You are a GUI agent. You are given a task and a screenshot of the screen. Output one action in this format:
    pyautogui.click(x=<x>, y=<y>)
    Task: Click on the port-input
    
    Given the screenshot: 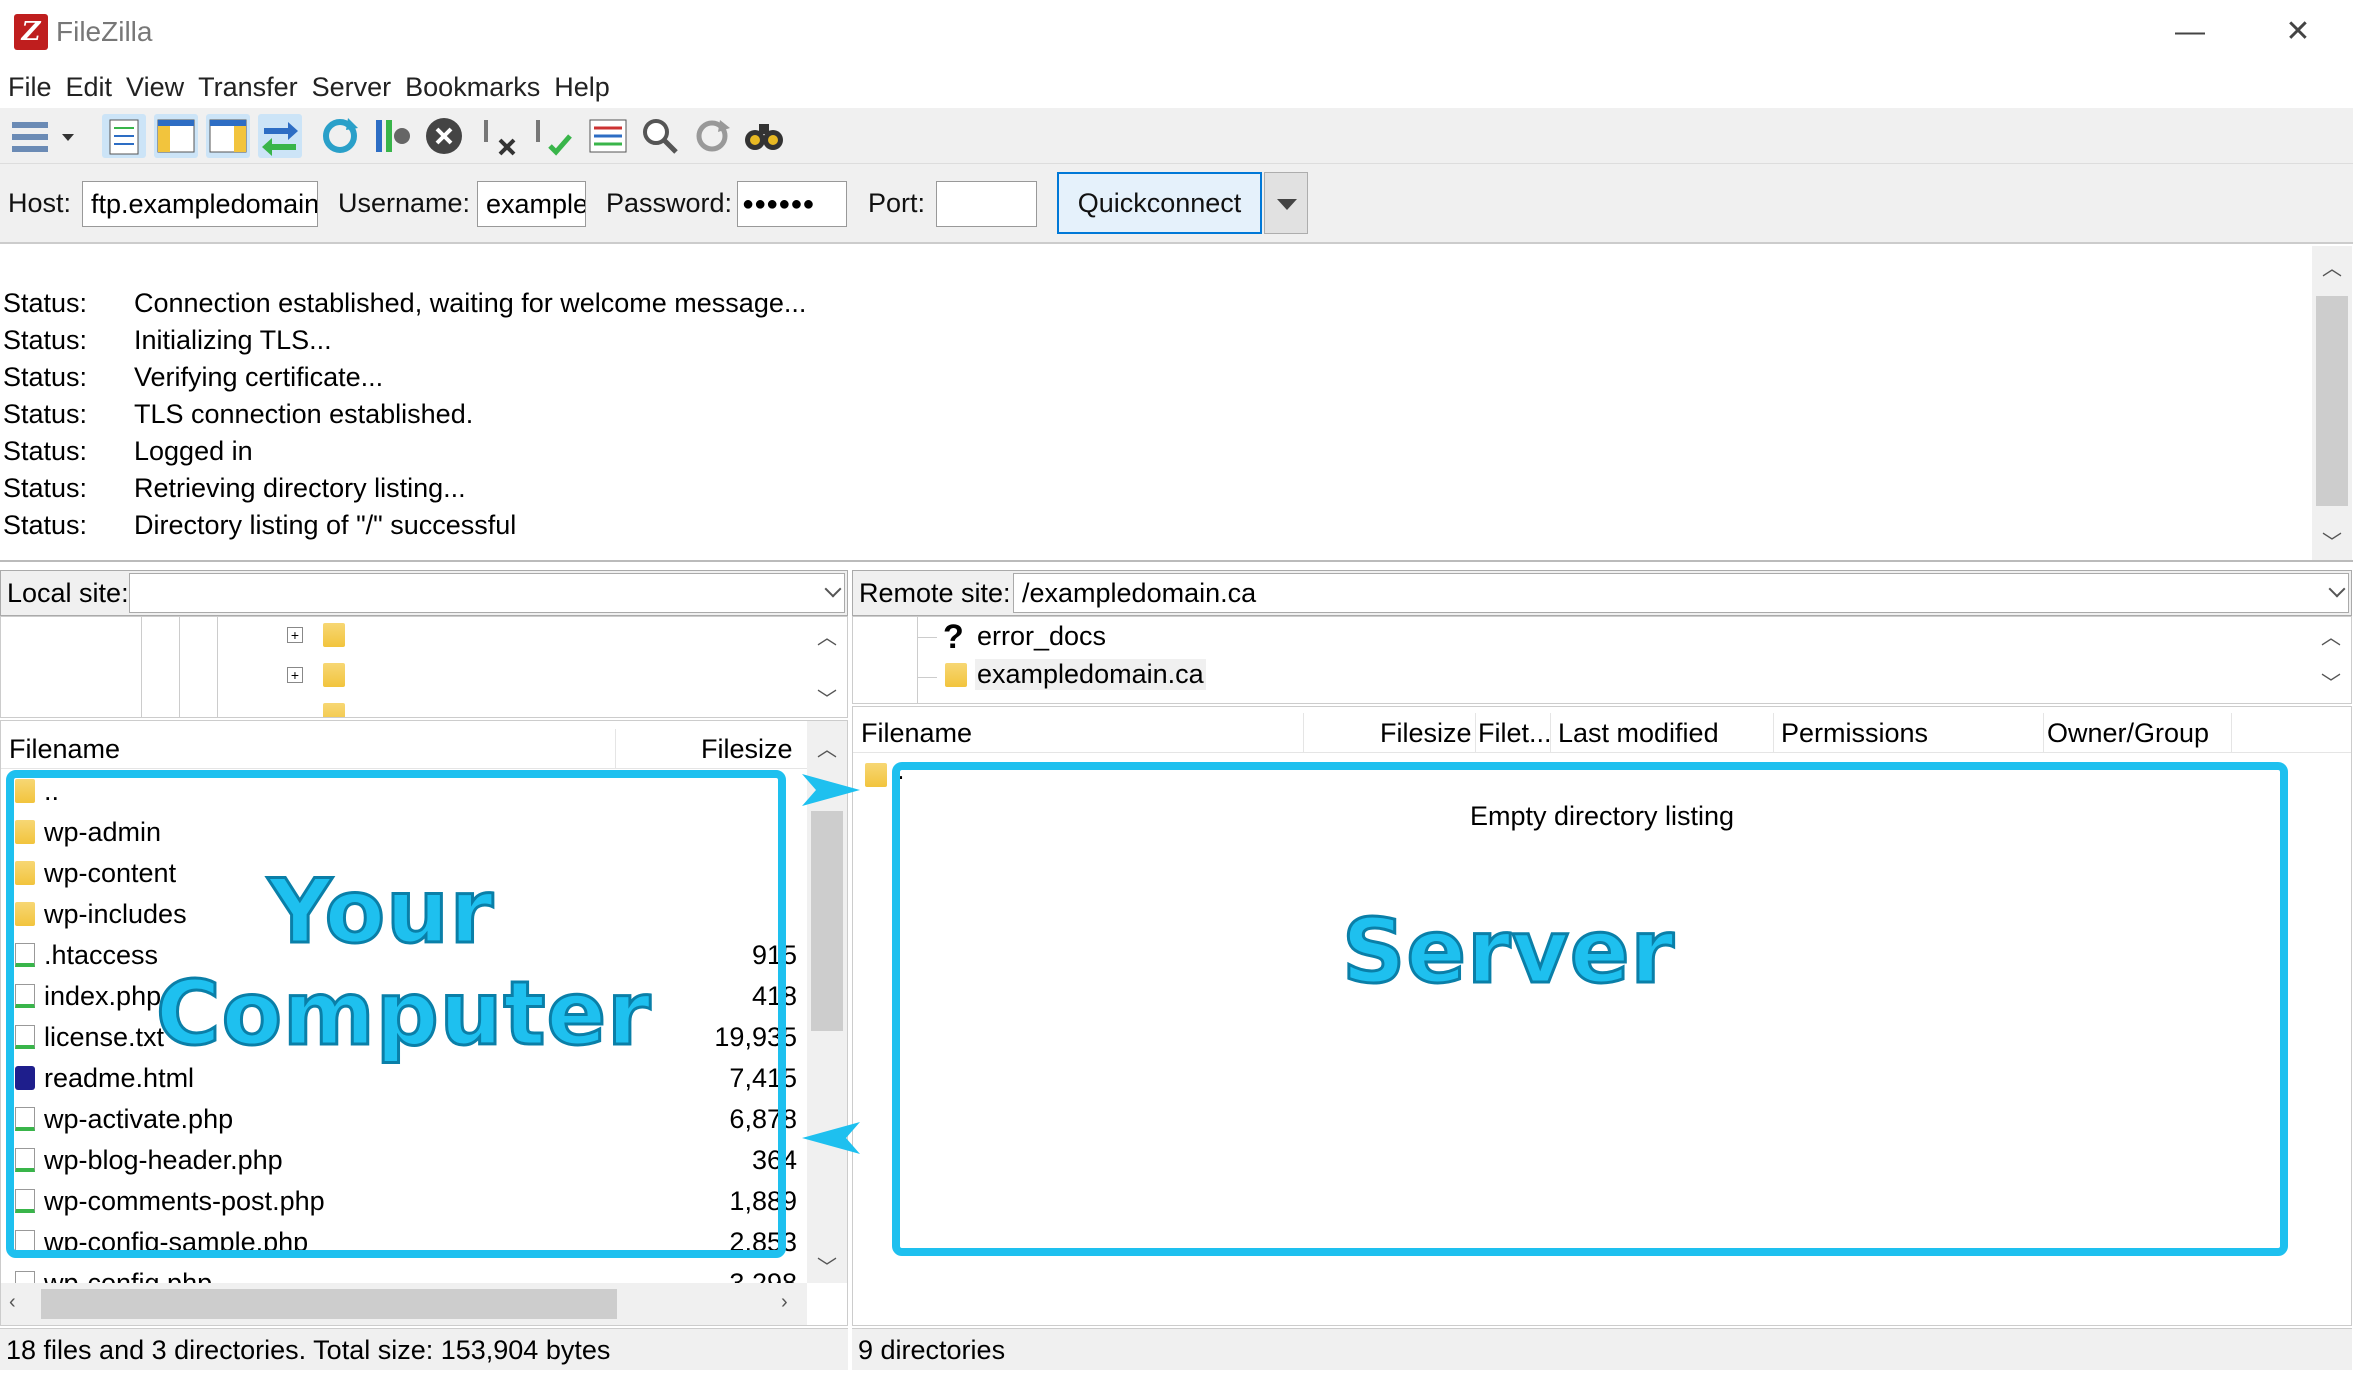 What is the action you would take?
    pyautogui.click(x=986, y=204)
    